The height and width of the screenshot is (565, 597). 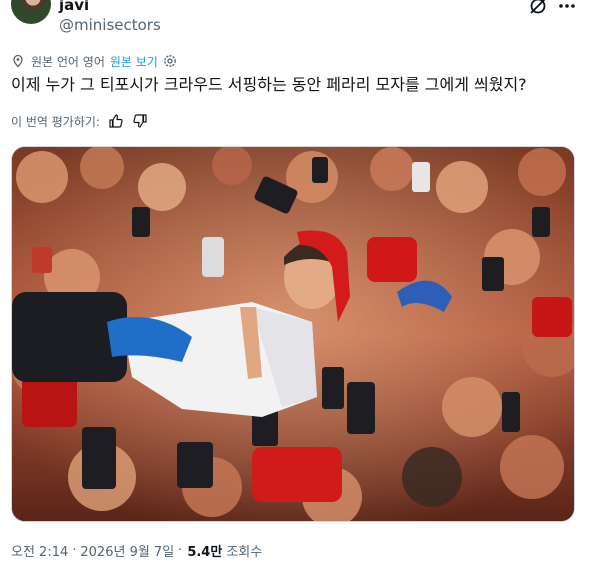 I want to click on view-count: 5.4만, so click(x=205, y=552).